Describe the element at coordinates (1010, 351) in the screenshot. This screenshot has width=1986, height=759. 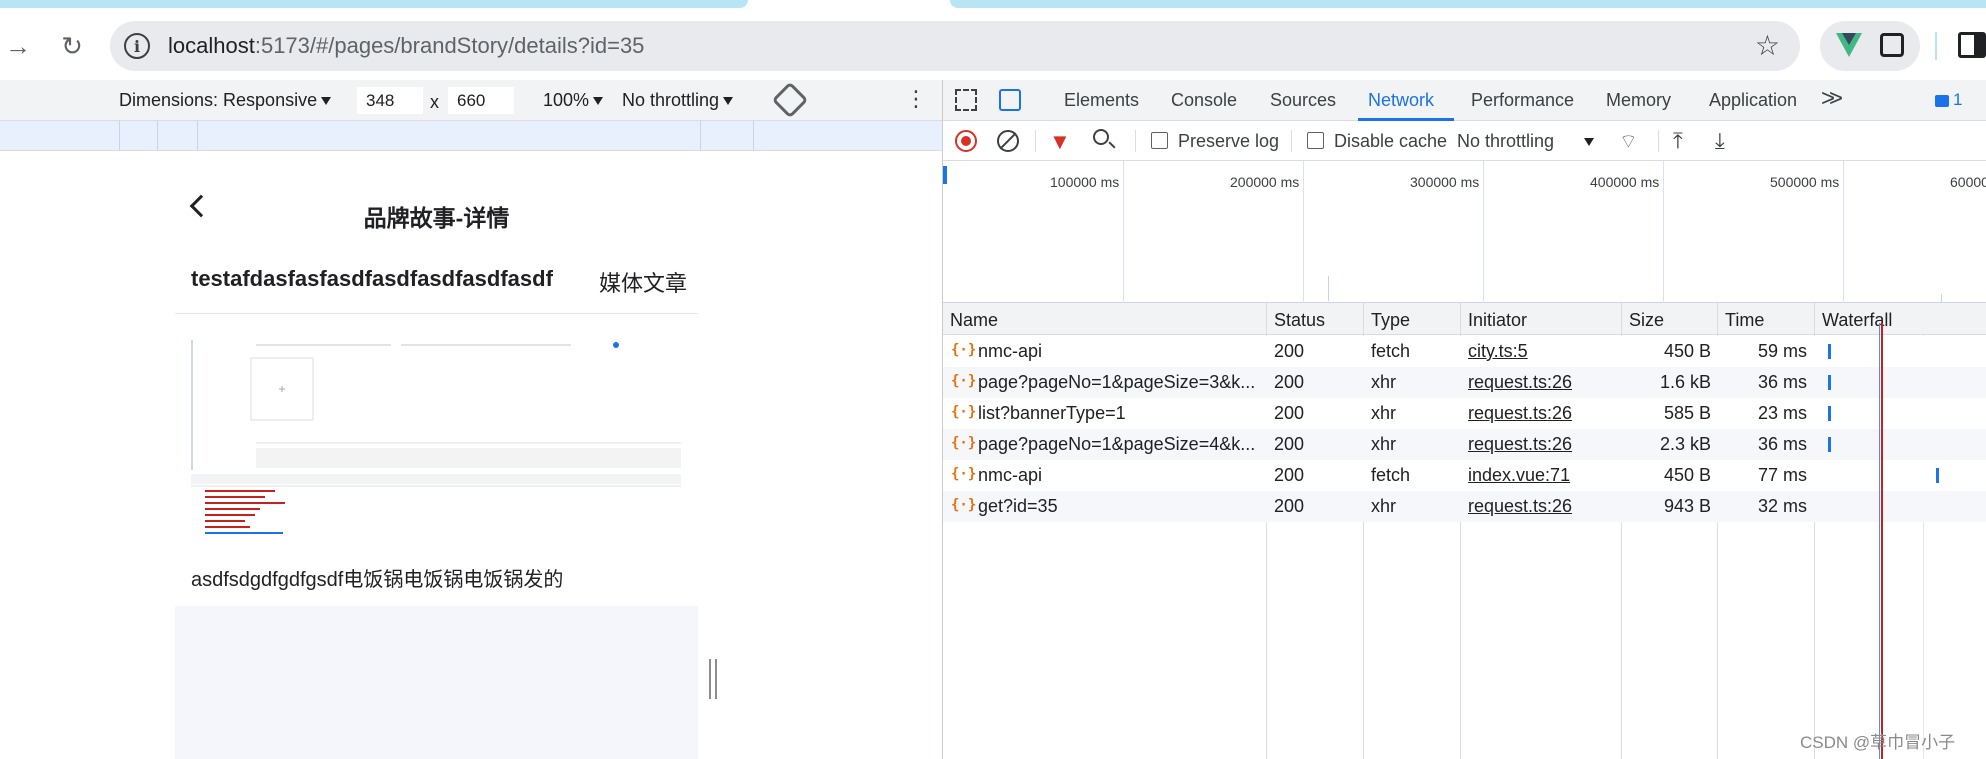
I see `request-name: nmc-api` at that location.